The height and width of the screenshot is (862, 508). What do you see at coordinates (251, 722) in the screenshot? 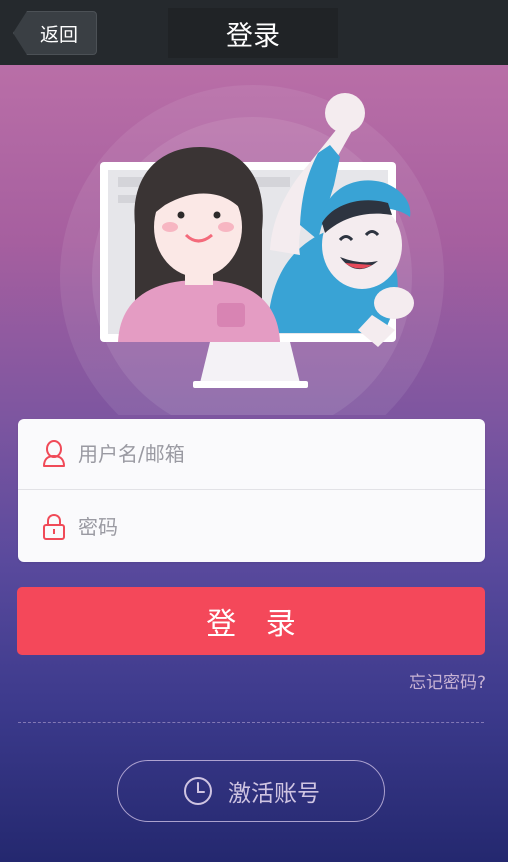
I see `divider` at bounding box center [251, 722].